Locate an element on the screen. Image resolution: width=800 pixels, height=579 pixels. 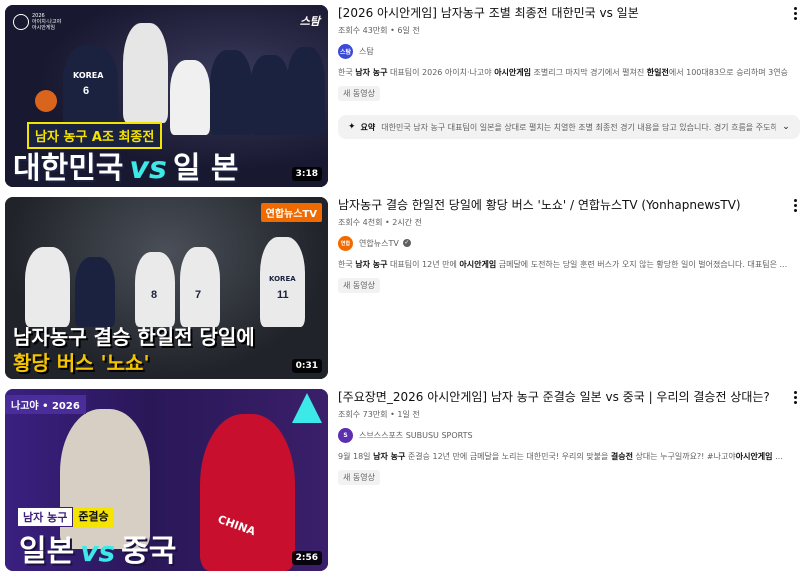
channel-name: 스브스스포츠 SUBUSU SPORTS is located at coordinates (416, 435).